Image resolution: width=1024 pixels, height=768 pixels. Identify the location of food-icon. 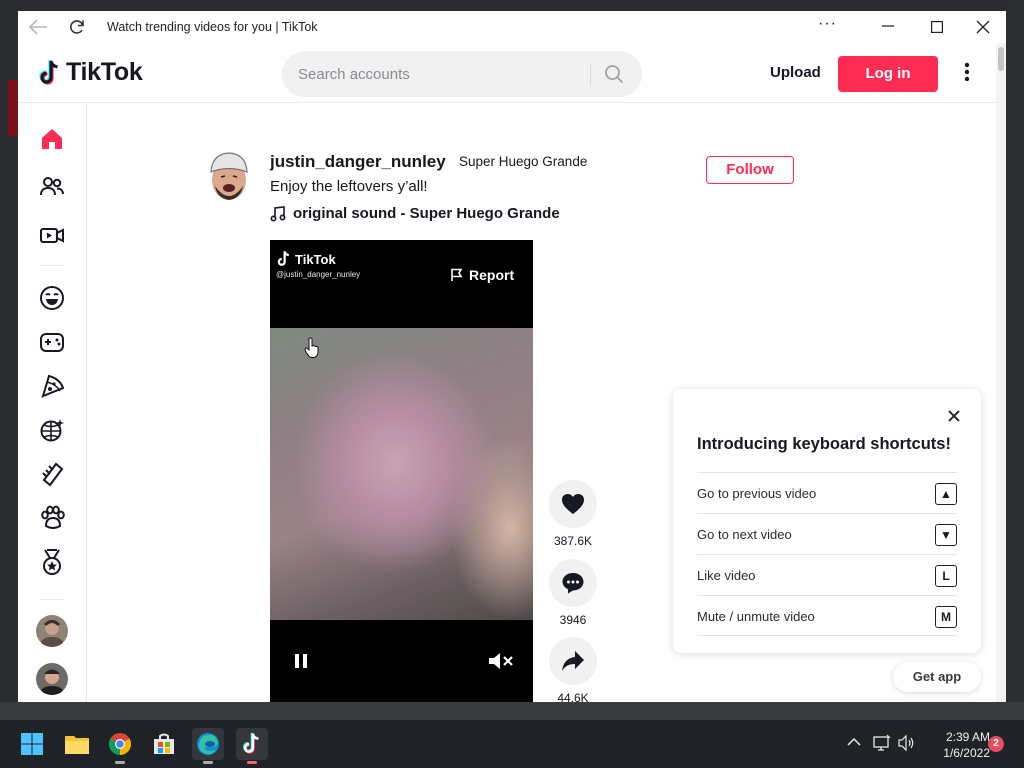
(52, 386).